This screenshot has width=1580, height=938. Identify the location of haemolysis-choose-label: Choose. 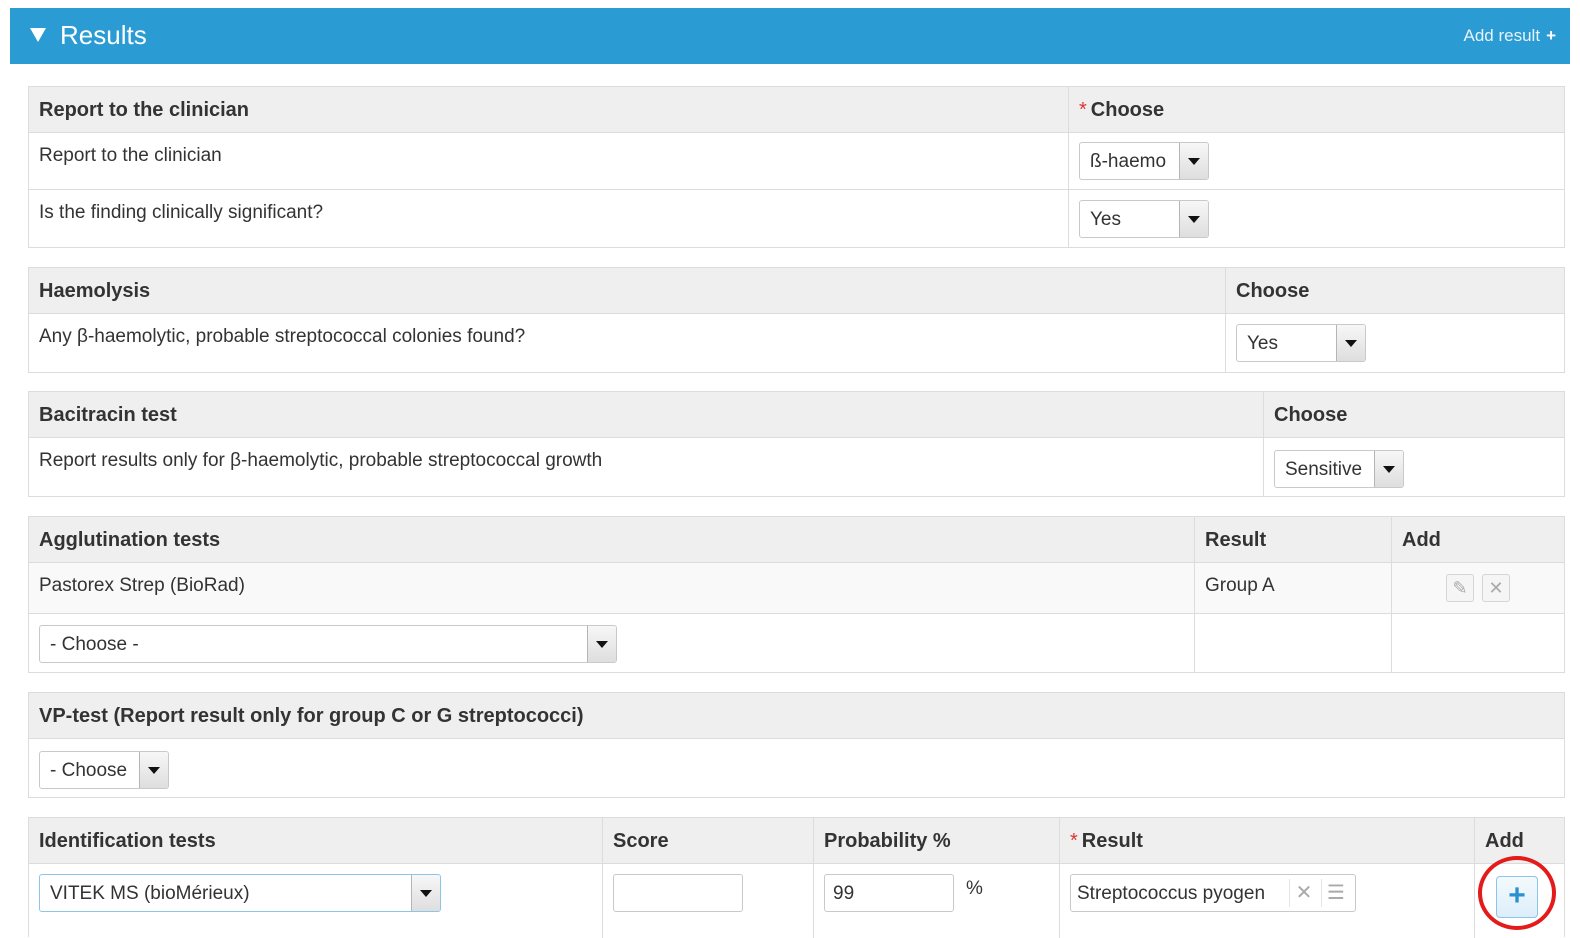
(1273, 291).